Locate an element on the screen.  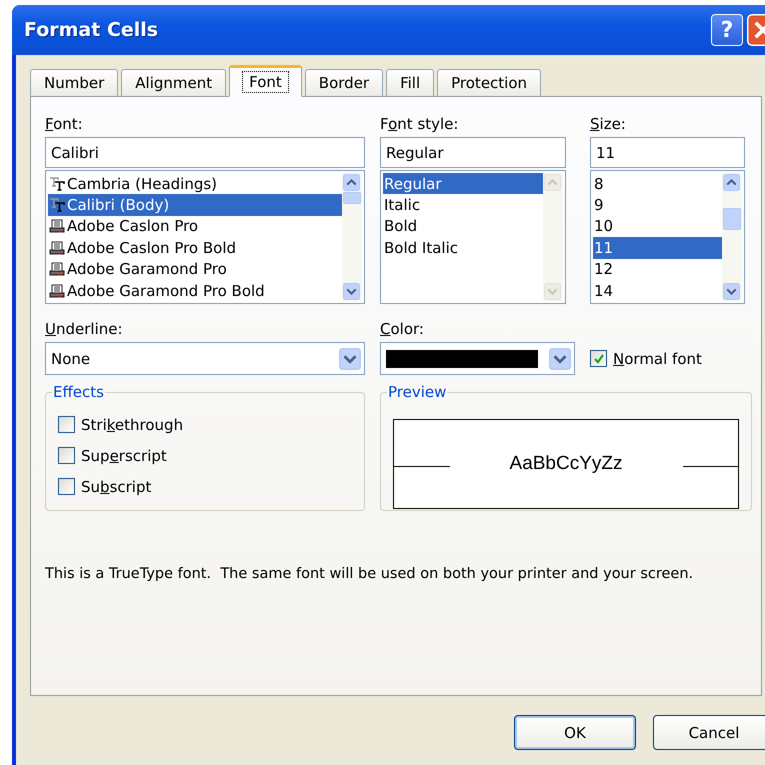
list-item: 12 is located at coordinates (657, 269).